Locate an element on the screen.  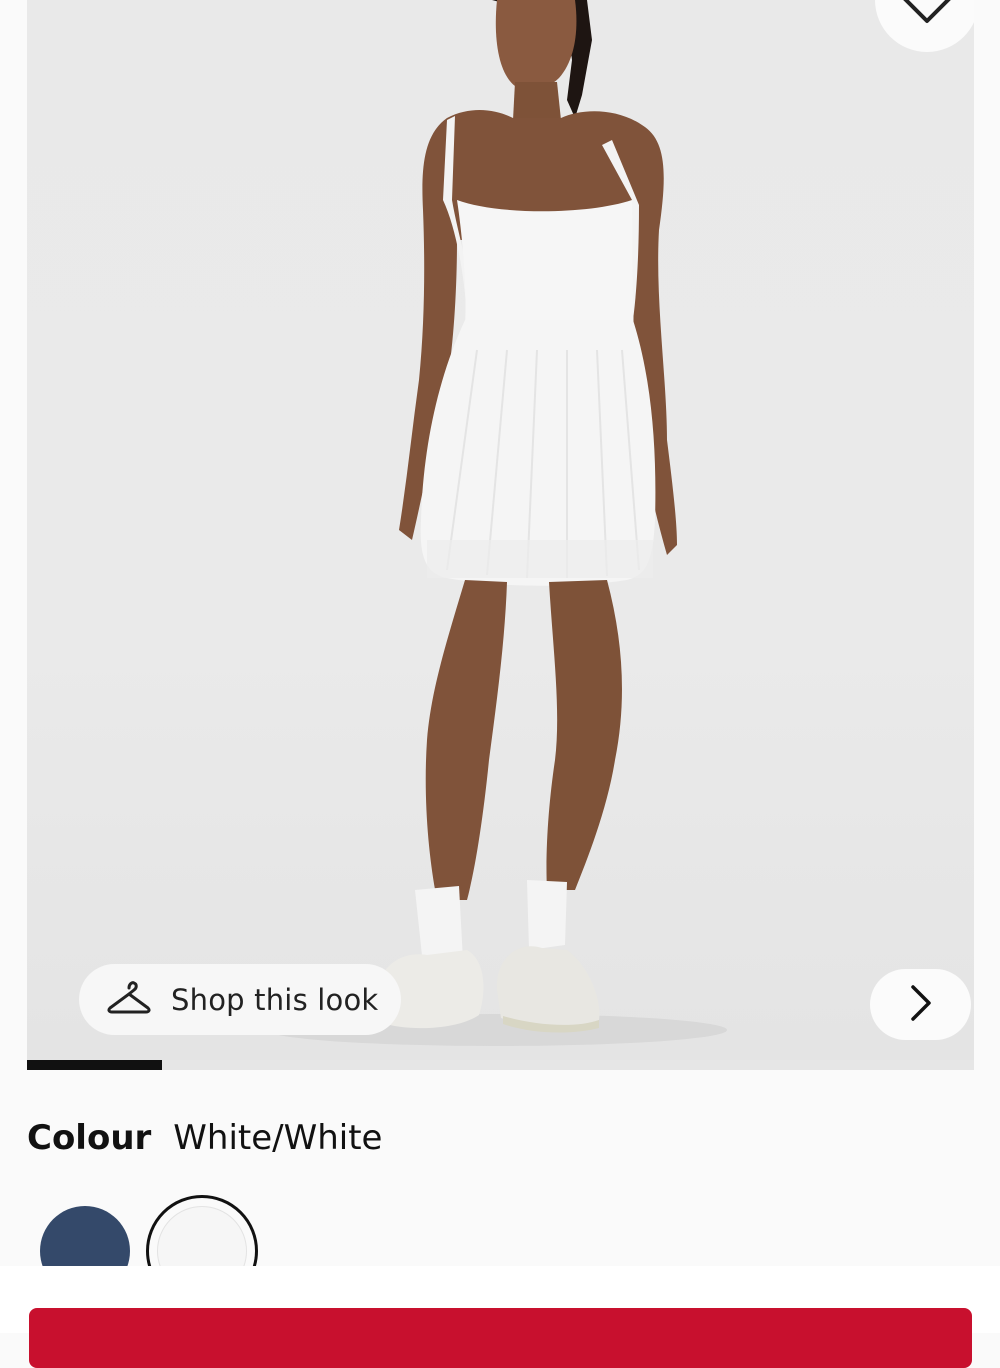
chevron-right-icon is located at coordinates (921, 1005).